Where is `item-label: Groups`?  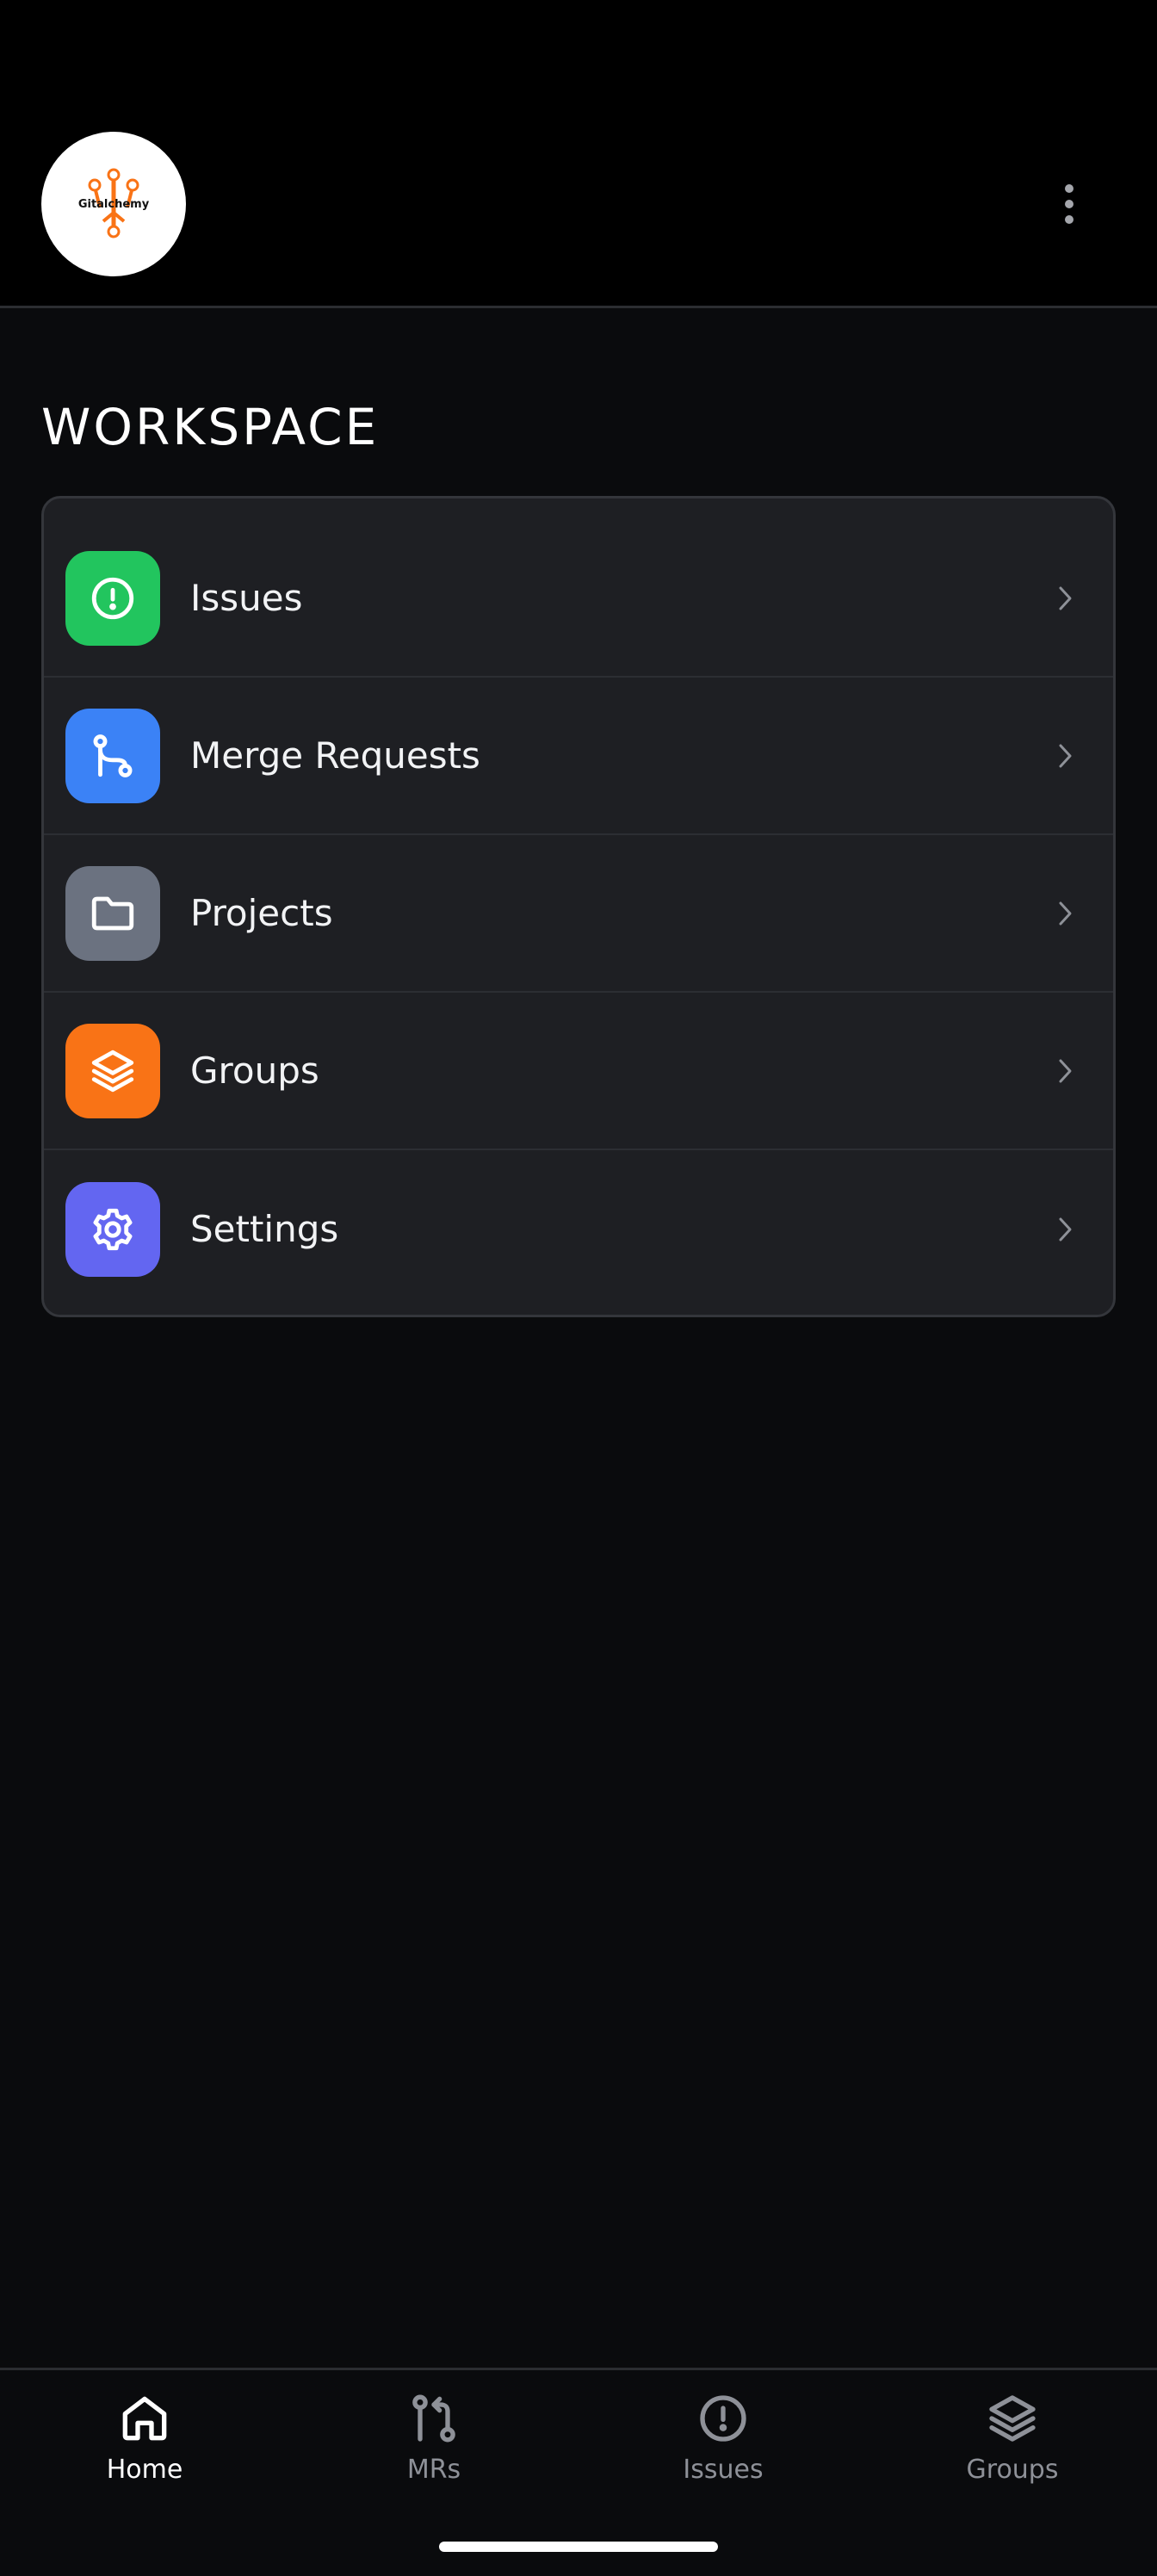 item-label: Groups is located at coordinates (255, 1071).